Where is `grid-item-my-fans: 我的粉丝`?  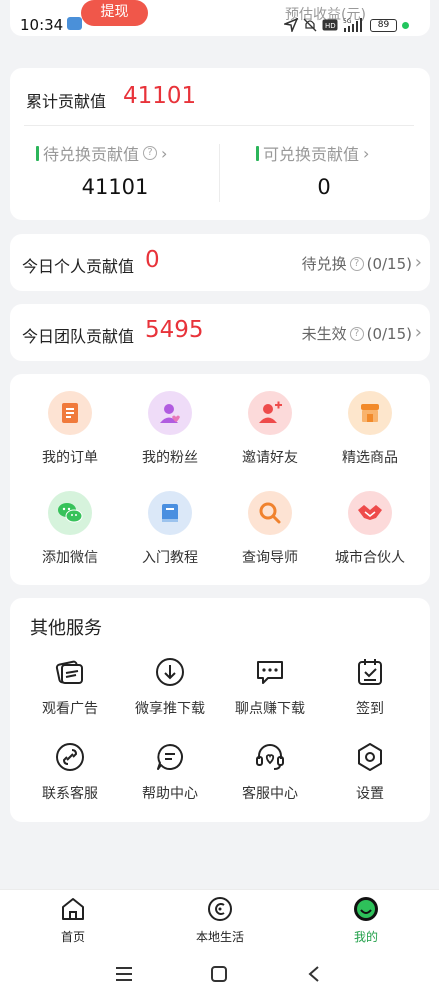 grid-item-my-fans: 我的粉丝 is located at coordinates (170, 429).